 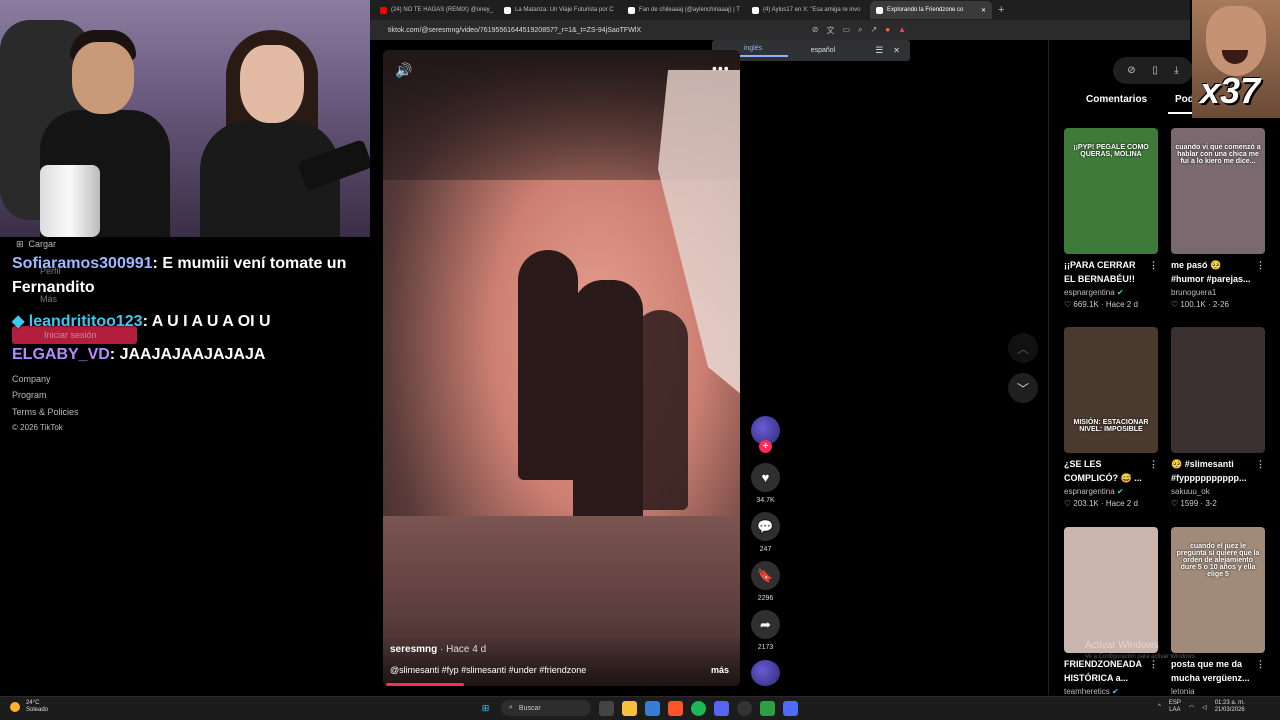 I want to click on card-title: 🥺 #slimesanti #fypppppppppp... ⋮, so click(x=1218, y=471).